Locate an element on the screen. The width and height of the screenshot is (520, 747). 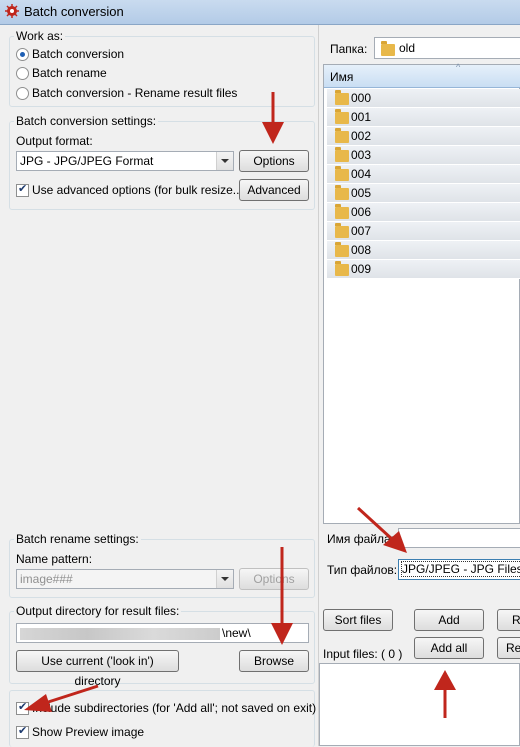
radio-batch-rename is located at coordinates (22, 73).